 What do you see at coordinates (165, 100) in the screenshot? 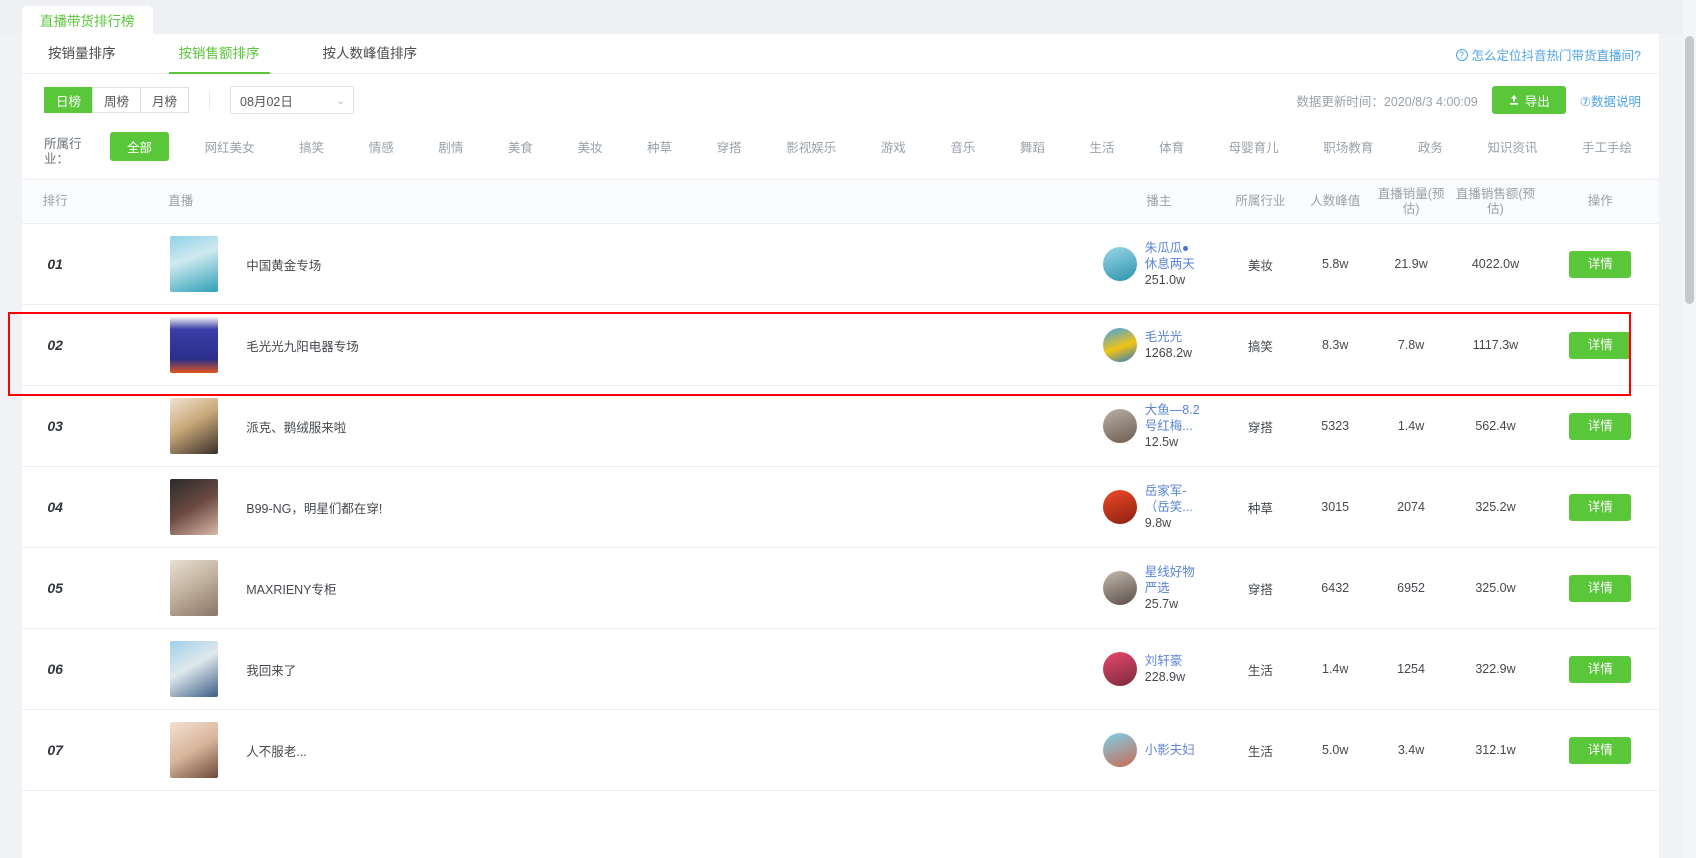
I see `period-monthly-button: 月榜` at bounding box center [165, 100].